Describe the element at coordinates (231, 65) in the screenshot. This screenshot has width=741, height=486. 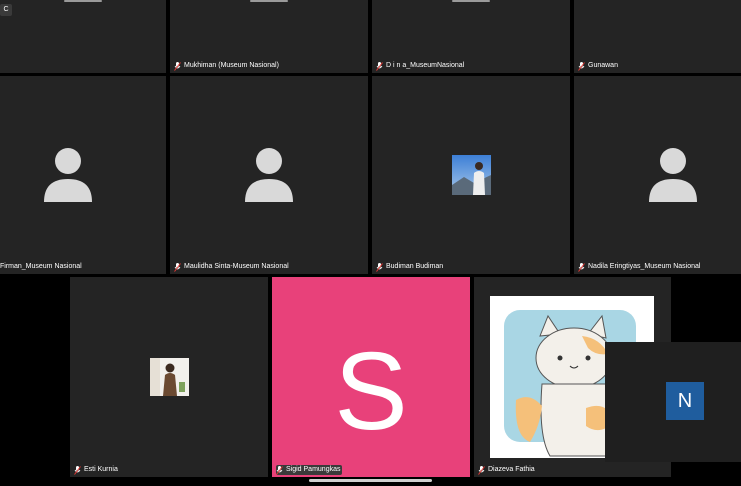
I see `participant-name: Mukhiman (Museum Nasional)` at that location.